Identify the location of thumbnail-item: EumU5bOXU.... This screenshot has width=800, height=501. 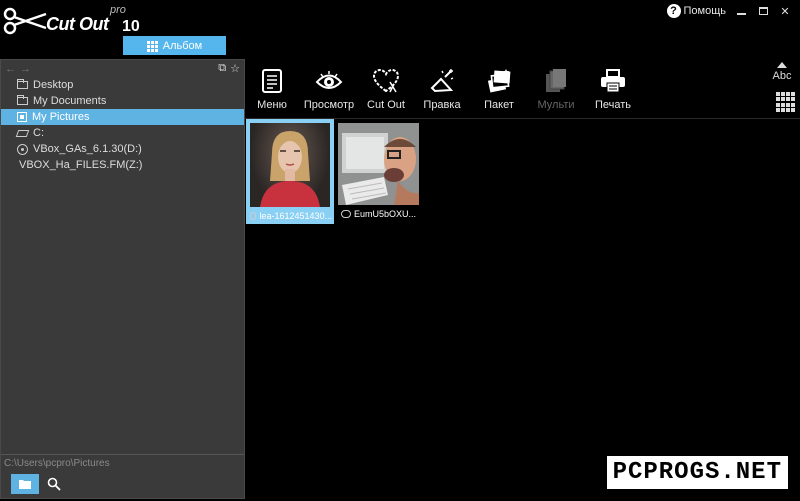
(379, 173).